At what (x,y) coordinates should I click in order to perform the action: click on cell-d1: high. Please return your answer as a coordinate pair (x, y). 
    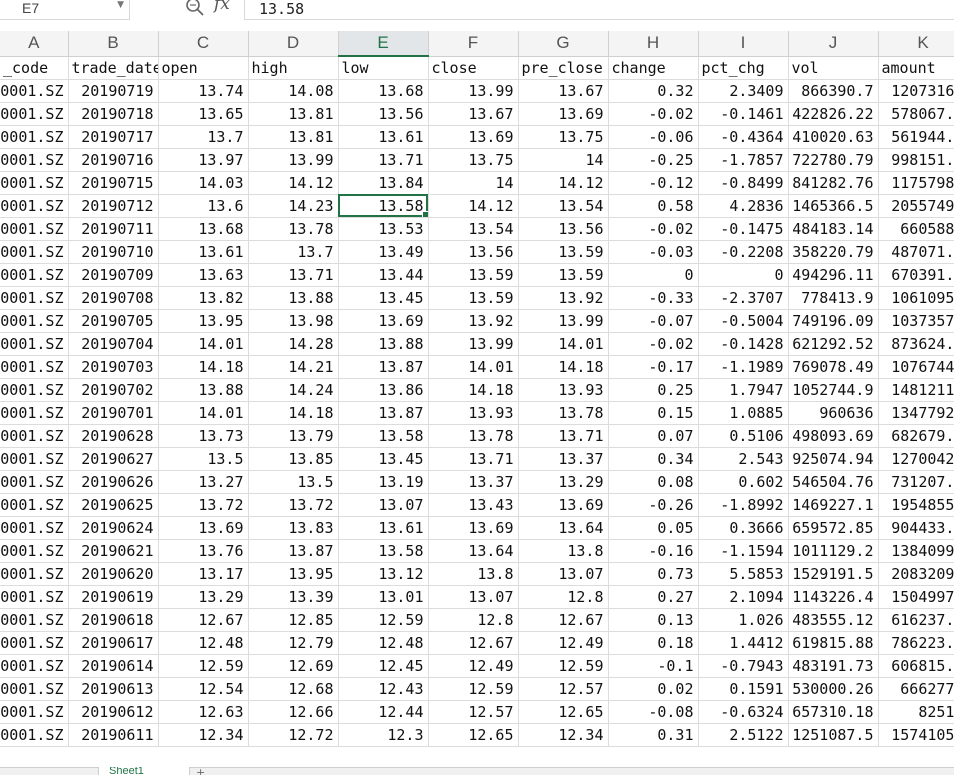
    Looking at the image, I should click on (293, 68).